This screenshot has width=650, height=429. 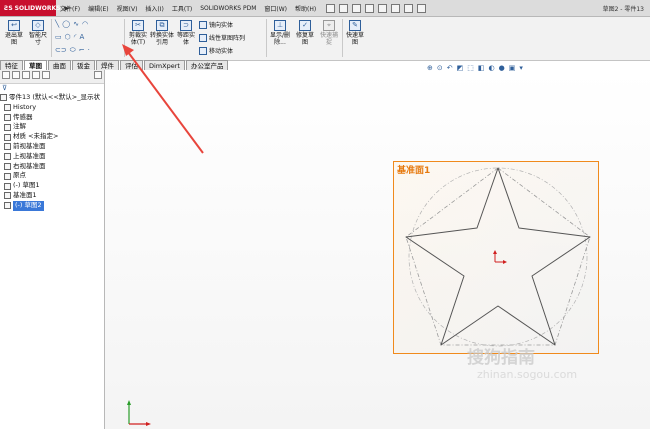 I want to click on tree-item-material: 材质 <未指定>, so click(x=52, y=137).